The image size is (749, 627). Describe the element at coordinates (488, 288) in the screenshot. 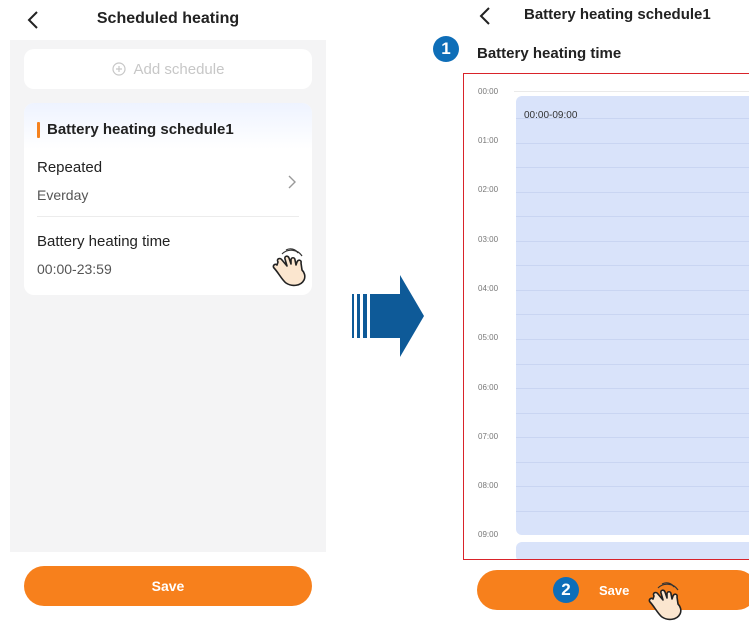

I see `hour-label: 04:00` at that location.